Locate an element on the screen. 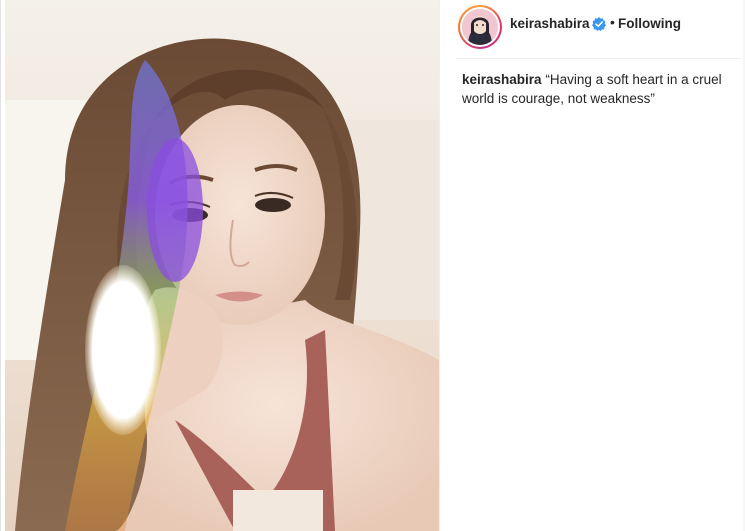 The width and height of the screenshot is (745, 531). post-username: keirashabira is located at coordinates (550, 23).